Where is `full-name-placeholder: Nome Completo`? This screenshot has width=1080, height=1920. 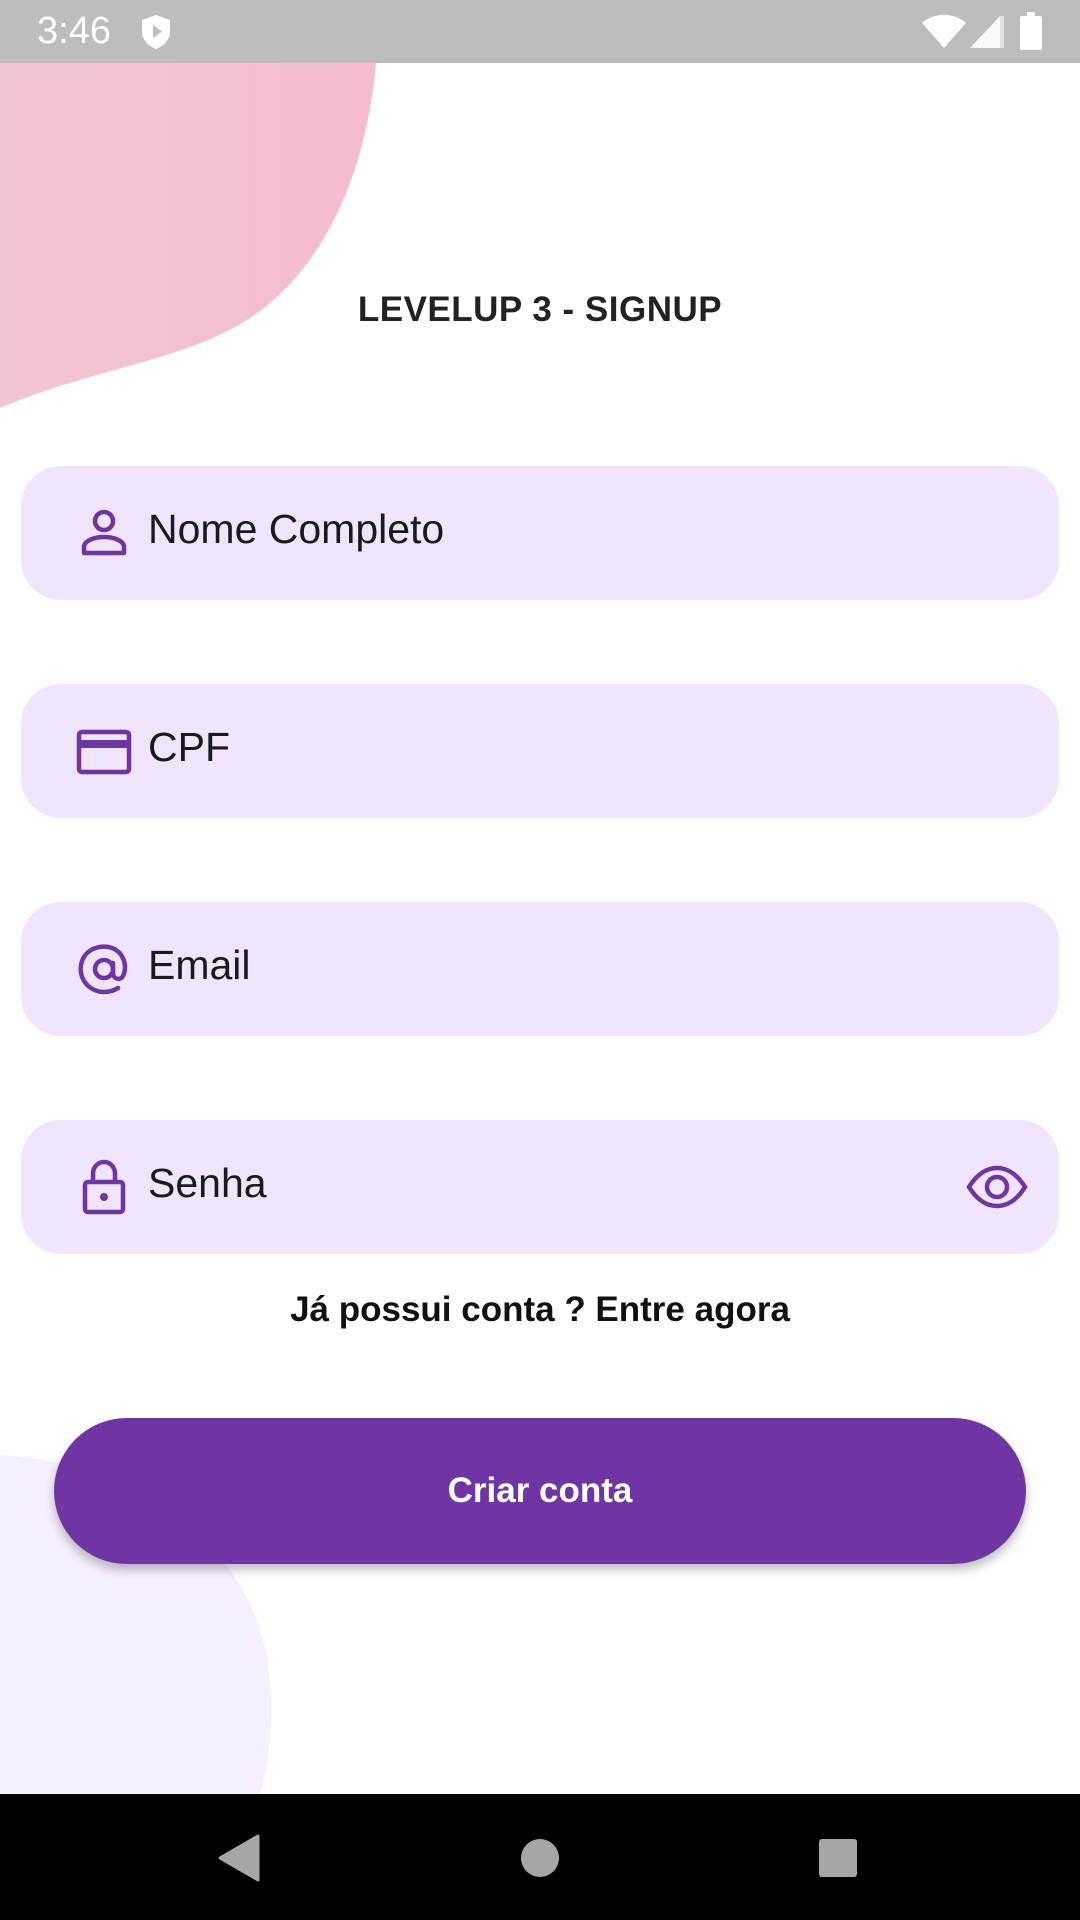
full-name-placeholder: Nome Completo is located at coordinates (296, 529).